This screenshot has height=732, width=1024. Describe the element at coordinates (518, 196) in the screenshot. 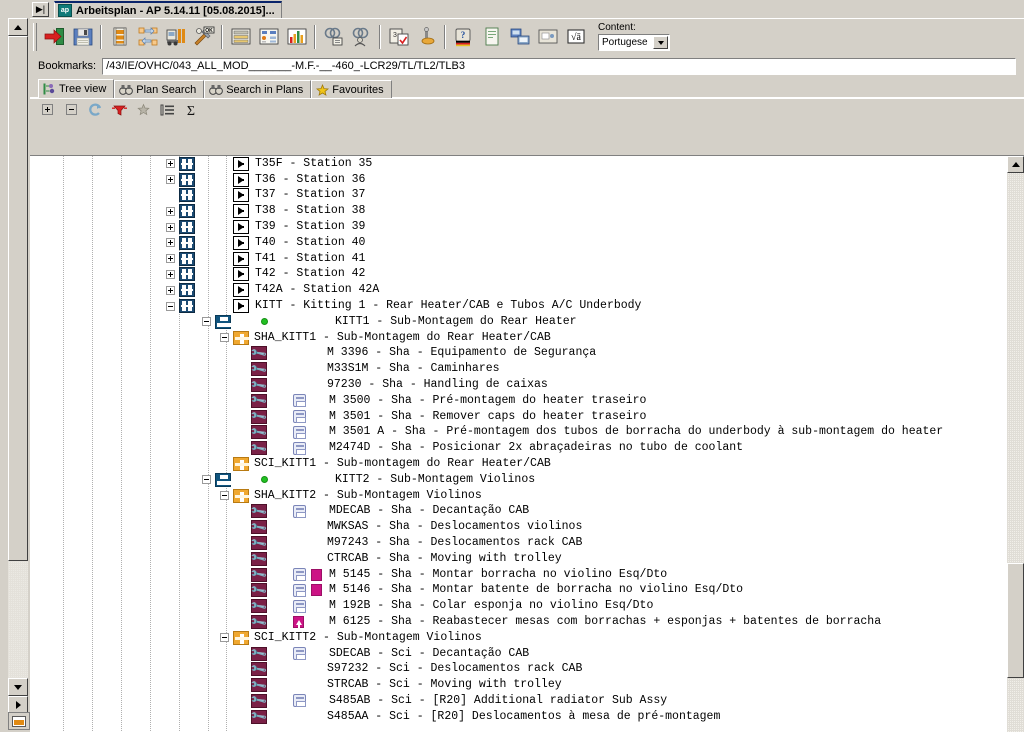

I see `tree-row: T37 - Station 37` at that location.